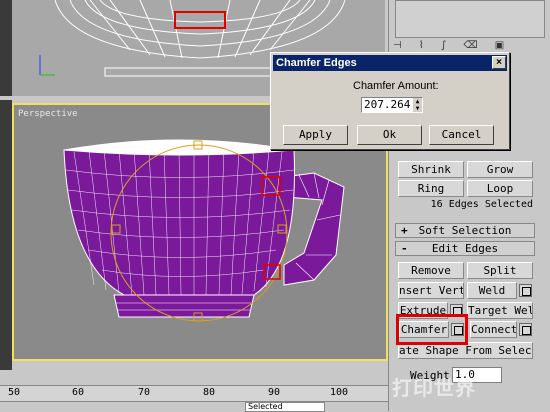 This screenshot has width=550, height=412. What do you see at coordinates (144, 392) in the screenshot?
I see `ruler-tick: 70` at bounding box center [144, 392].